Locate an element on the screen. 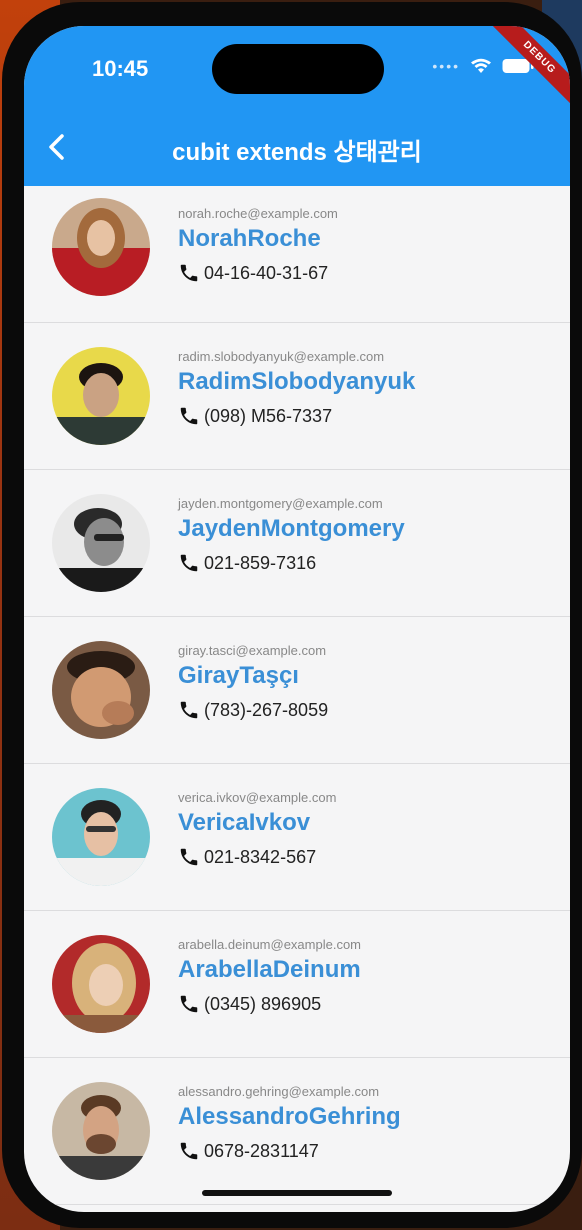  contact-name: AlessandroGehring is located at coordinates (289, 1116).